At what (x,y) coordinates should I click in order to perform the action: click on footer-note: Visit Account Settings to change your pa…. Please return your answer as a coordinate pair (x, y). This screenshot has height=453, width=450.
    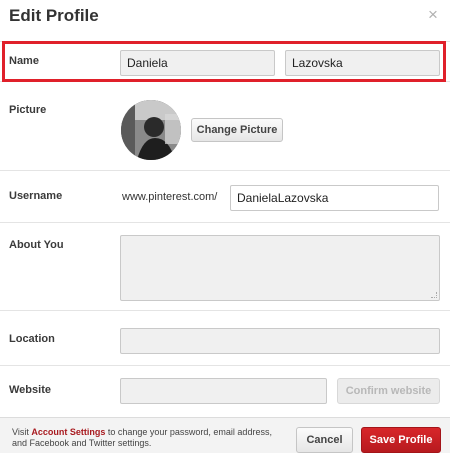
    Looking at the image, I should click on (147, 438).